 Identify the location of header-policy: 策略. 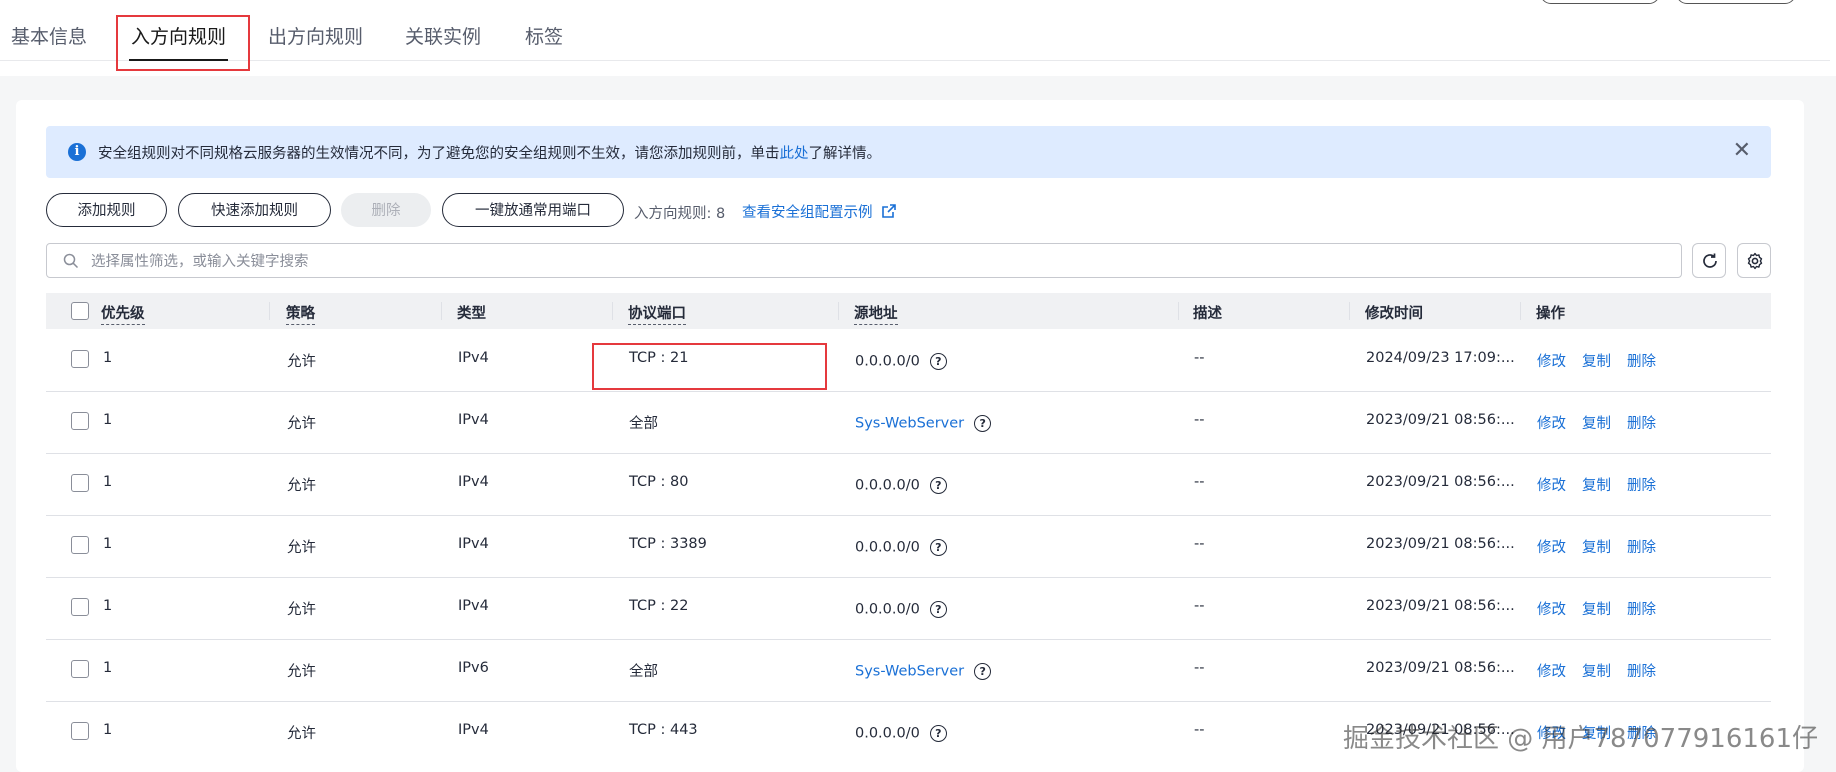
(300, 313).